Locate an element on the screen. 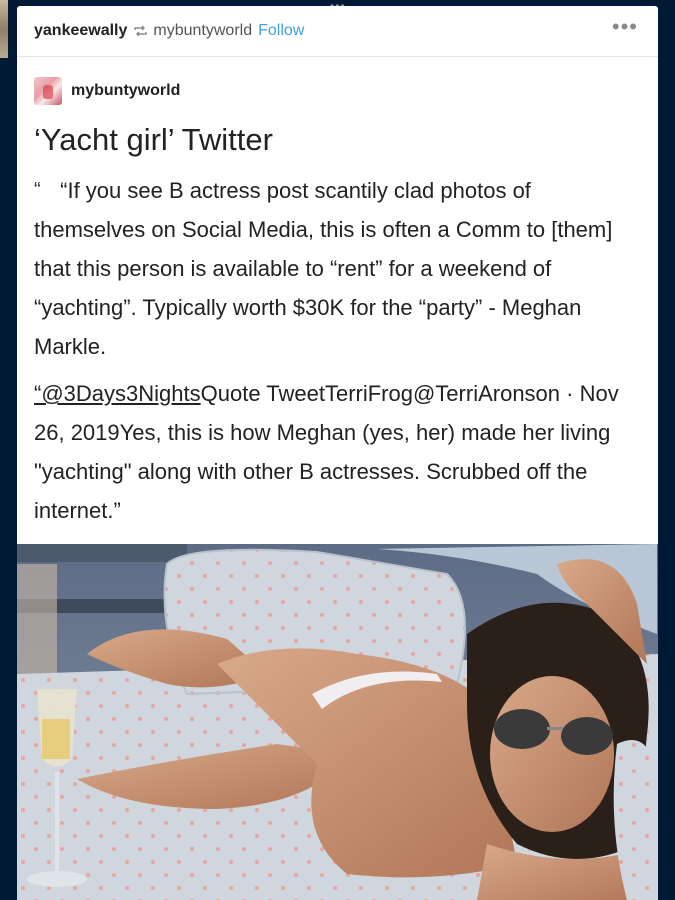 The width and height of the screenshot is (675, 900). reblog-icon is located at coordinates (140, 31).